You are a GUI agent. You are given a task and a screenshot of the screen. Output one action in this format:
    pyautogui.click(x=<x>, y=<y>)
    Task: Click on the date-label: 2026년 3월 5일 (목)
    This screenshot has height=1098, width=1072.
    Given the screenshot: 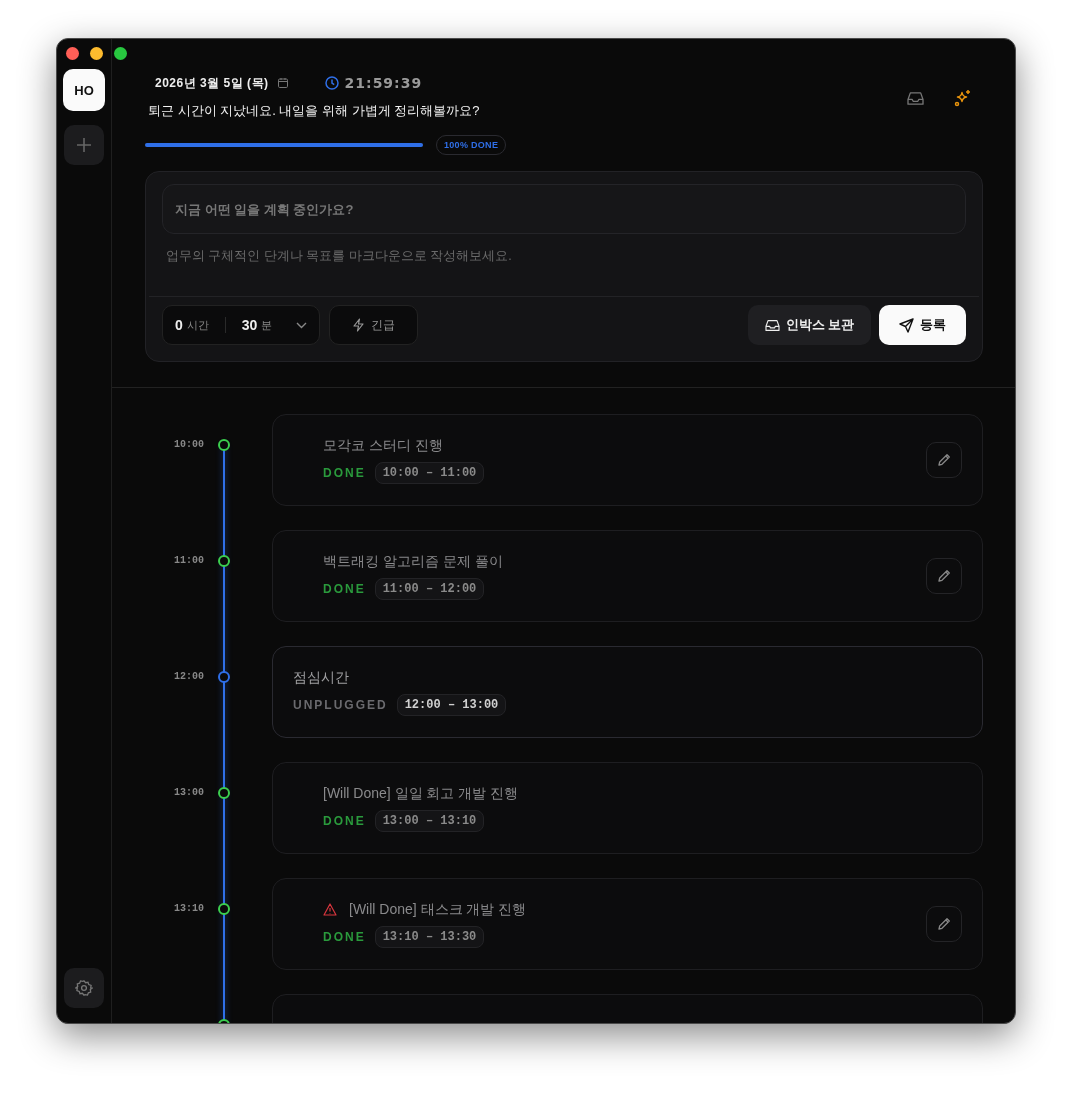 What is the action you would take?
    pyautogui.click(x=212, y=83)
    